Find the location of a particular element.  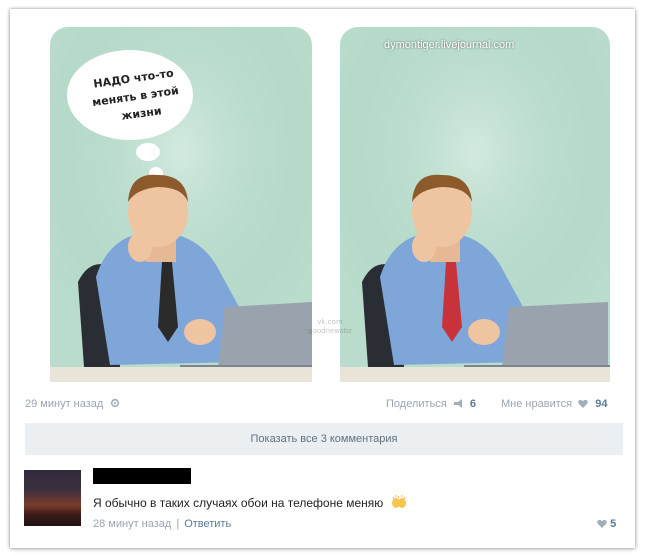

share-button: Поделиться 6 is located at coordinates (431, 404).